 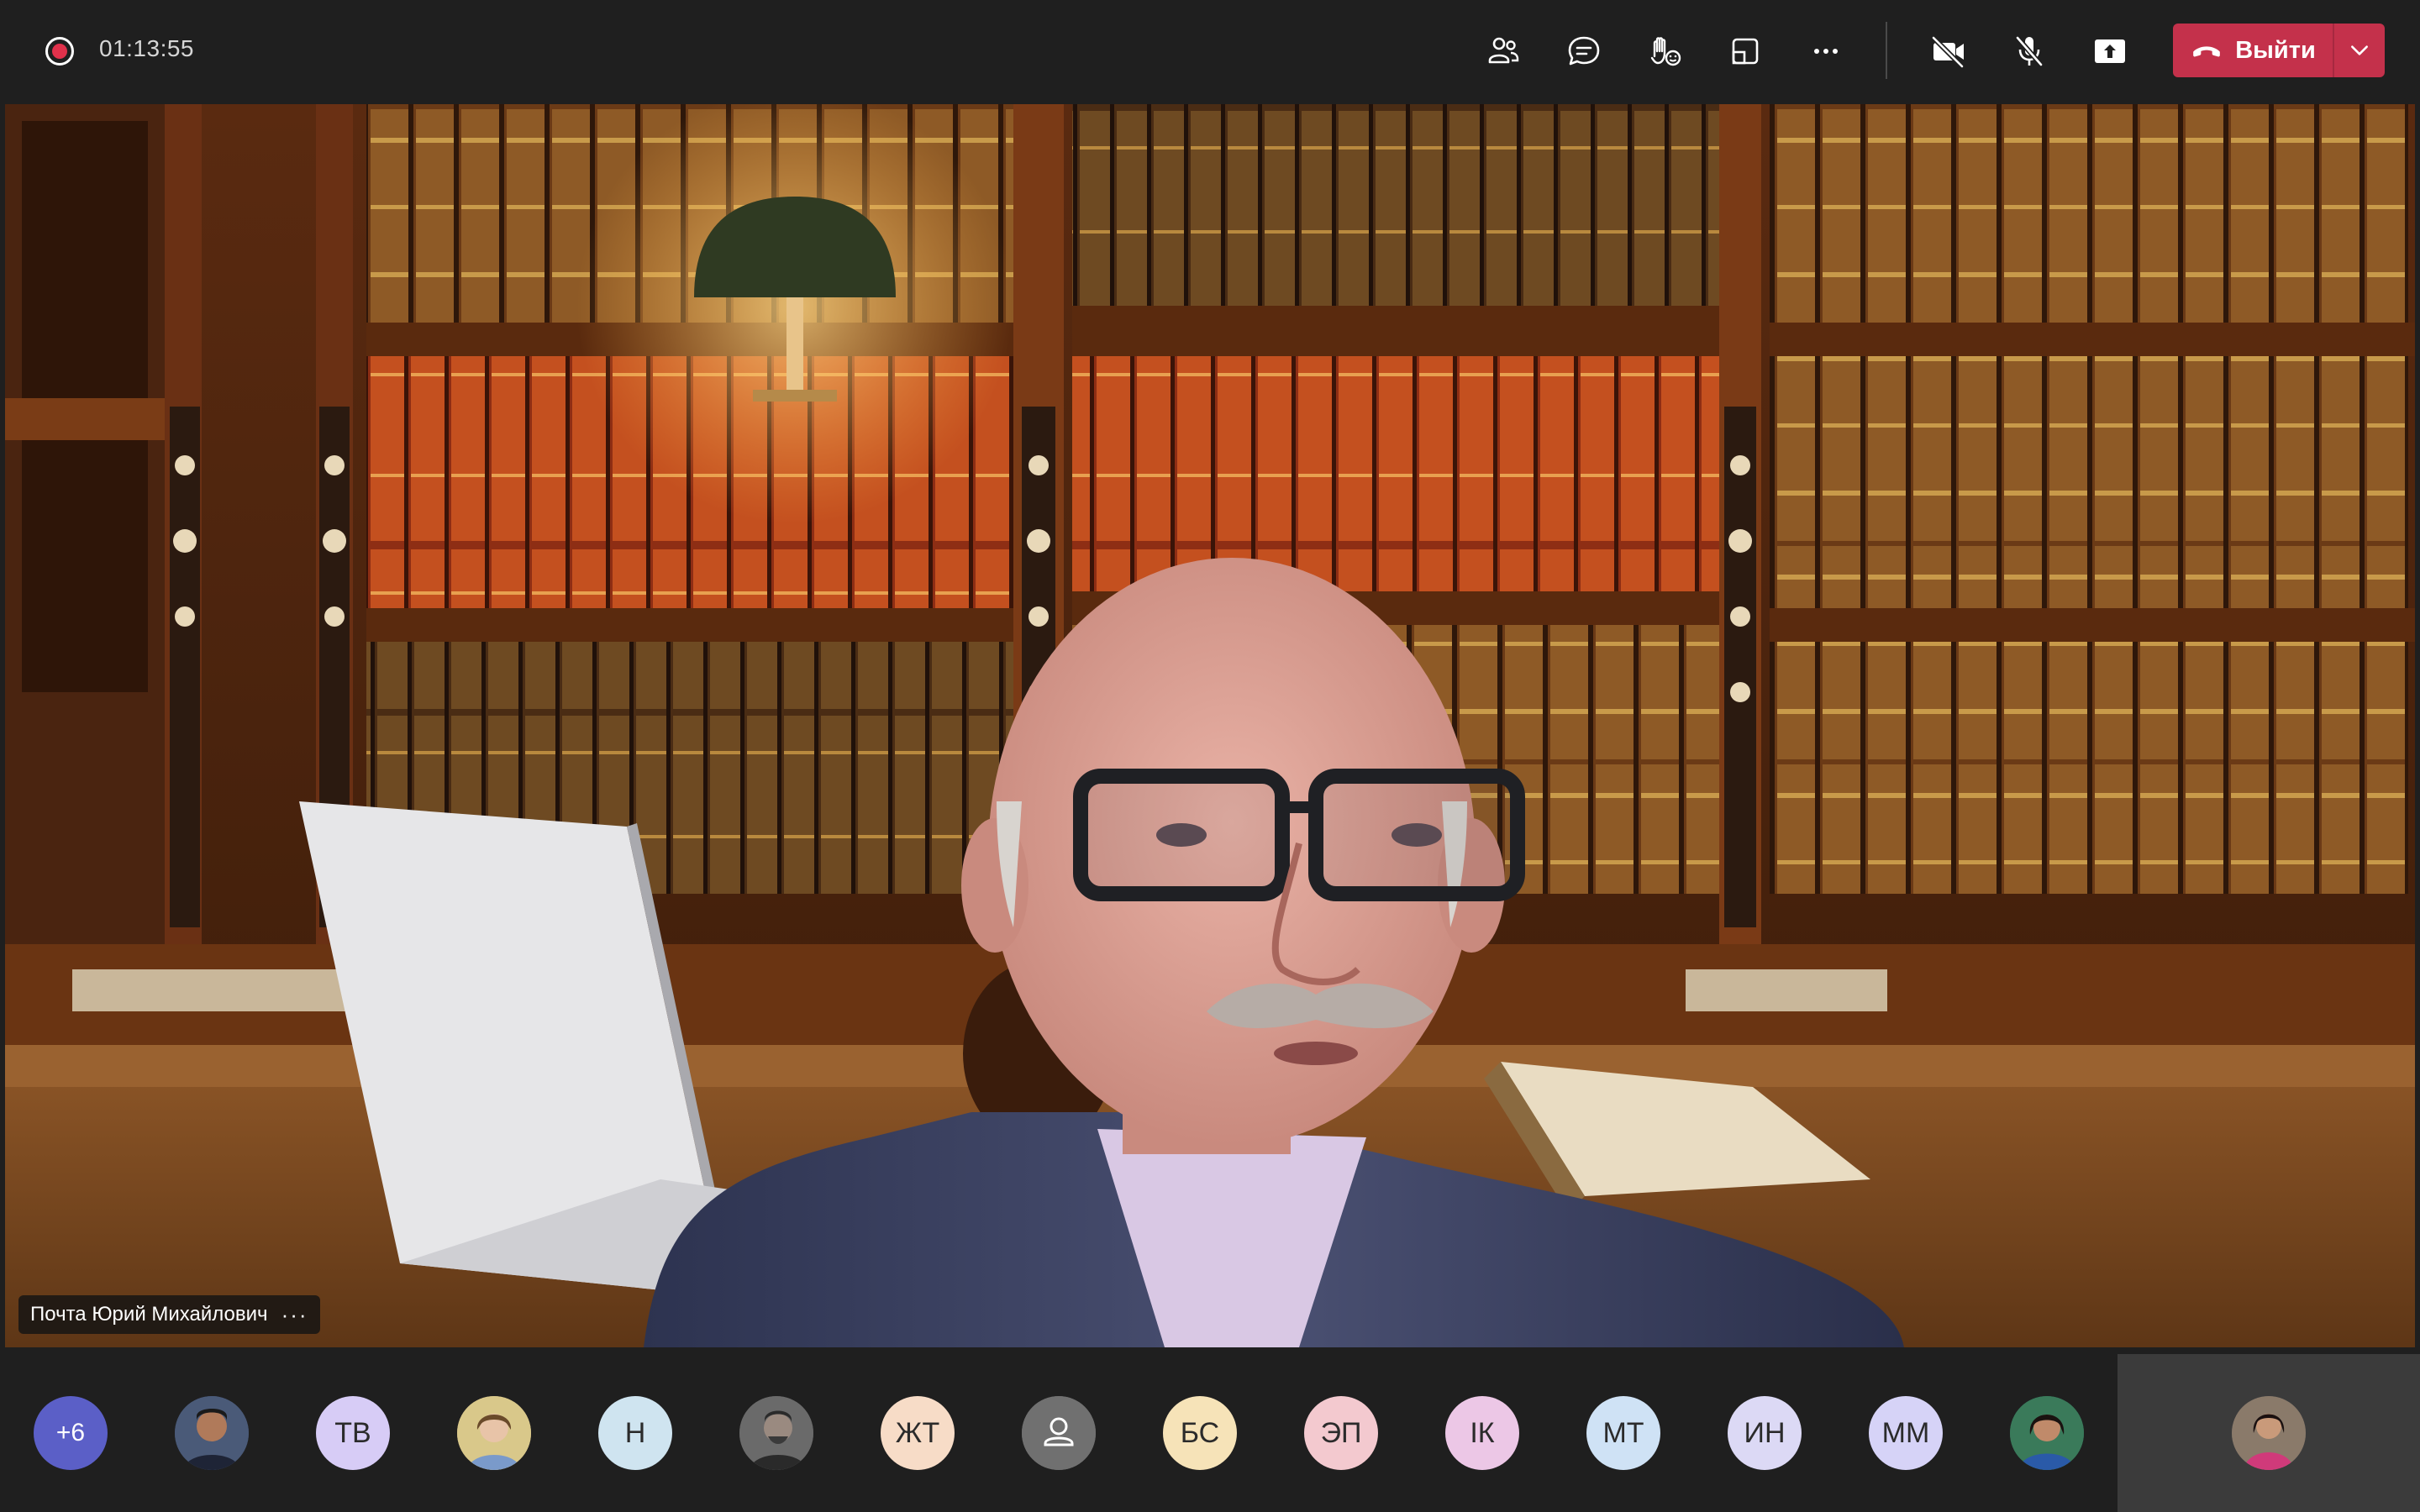 I want to click on participants-icon, so click(x=1503, y=50).